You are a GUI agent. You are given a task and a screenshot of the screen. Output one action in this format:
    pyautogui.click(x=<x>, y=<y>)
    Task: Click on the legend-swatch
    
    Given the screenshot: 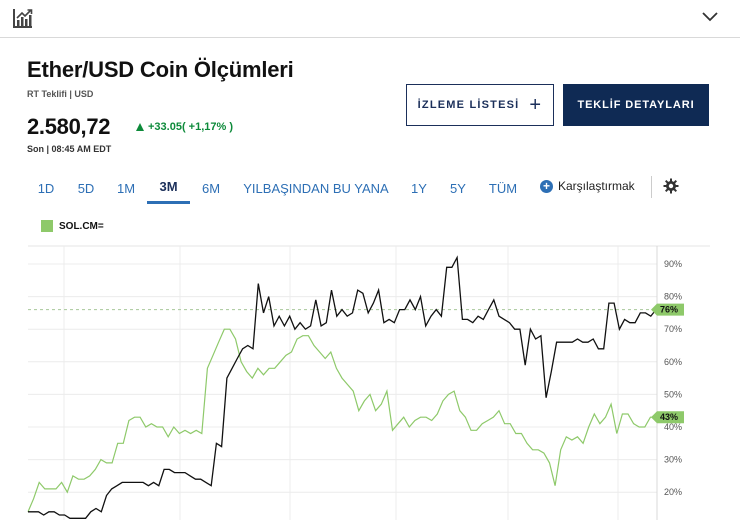 What is the action you would take?
    pyautogui.click(x=47, y=226)
    